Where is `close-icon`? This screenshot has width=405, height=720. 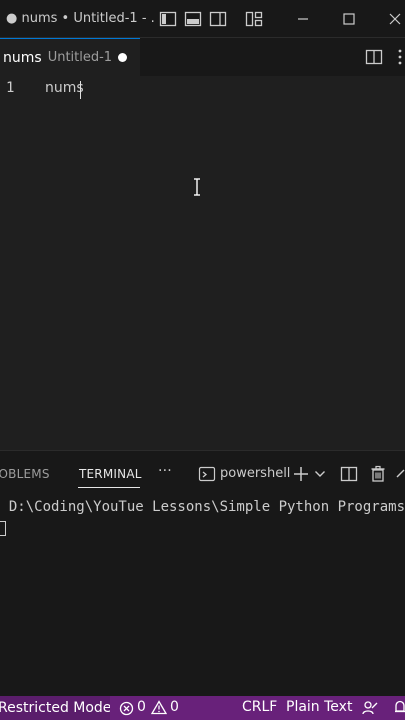 close-icon is located at coordinates (395, 19).